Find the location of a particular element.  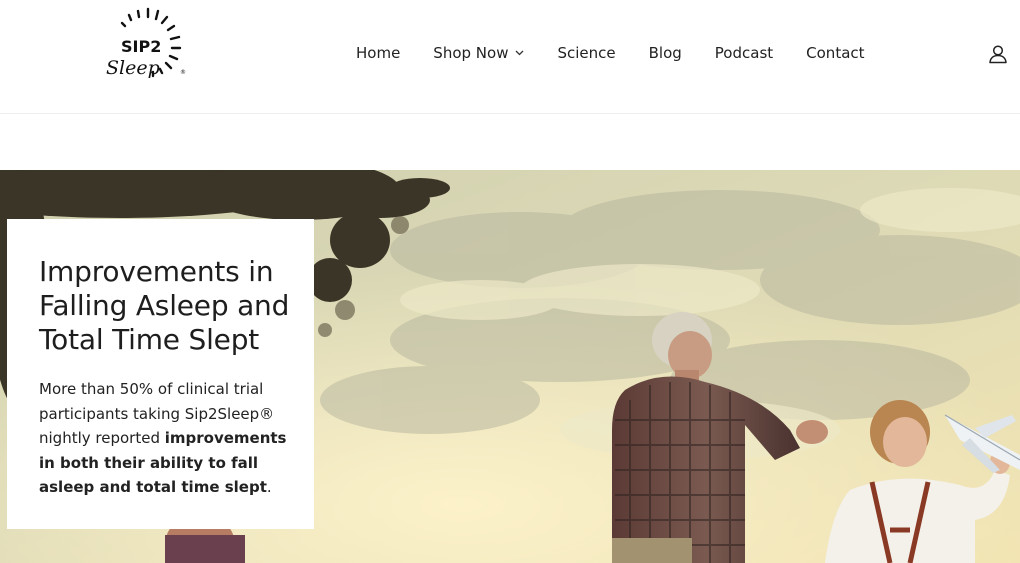

logo-text-sleep: Sleep is located at coordinates (133, 68).